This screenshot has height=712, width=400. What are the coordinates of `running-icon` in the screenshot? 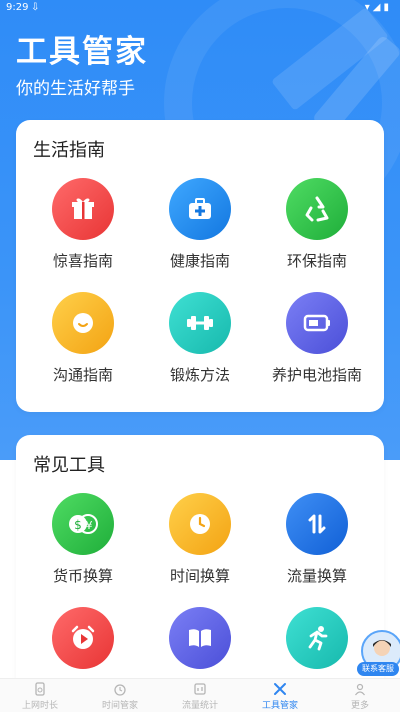 It's located at (317, 638).